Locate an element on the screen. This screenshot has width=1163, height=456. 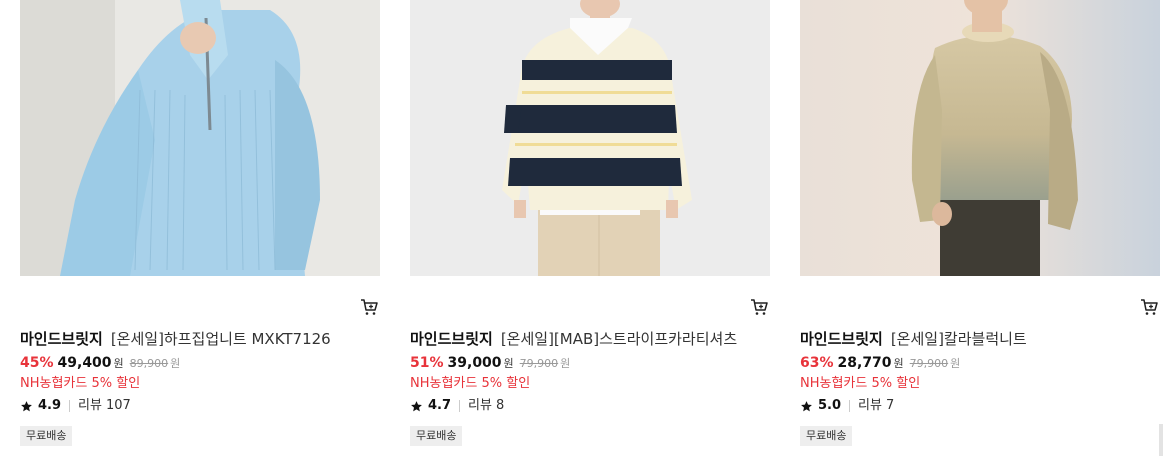
scrollbar-stub is located at coordinates (1161, 440).